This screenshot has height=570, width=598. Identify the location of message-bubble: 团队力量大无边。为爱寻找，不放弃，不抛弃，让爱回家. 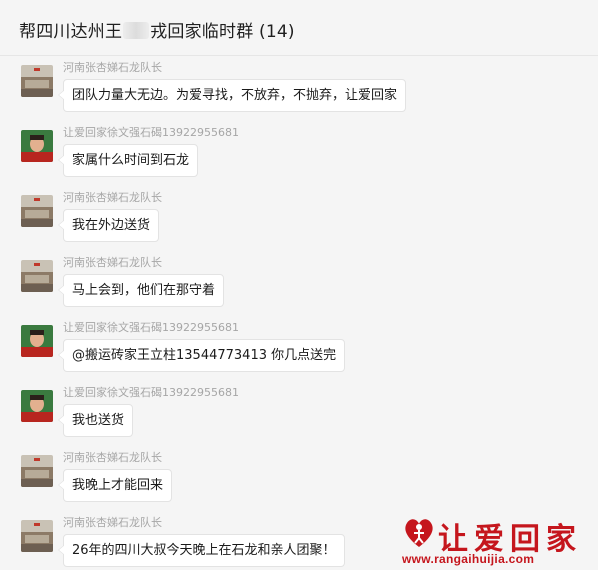
(232, 95).